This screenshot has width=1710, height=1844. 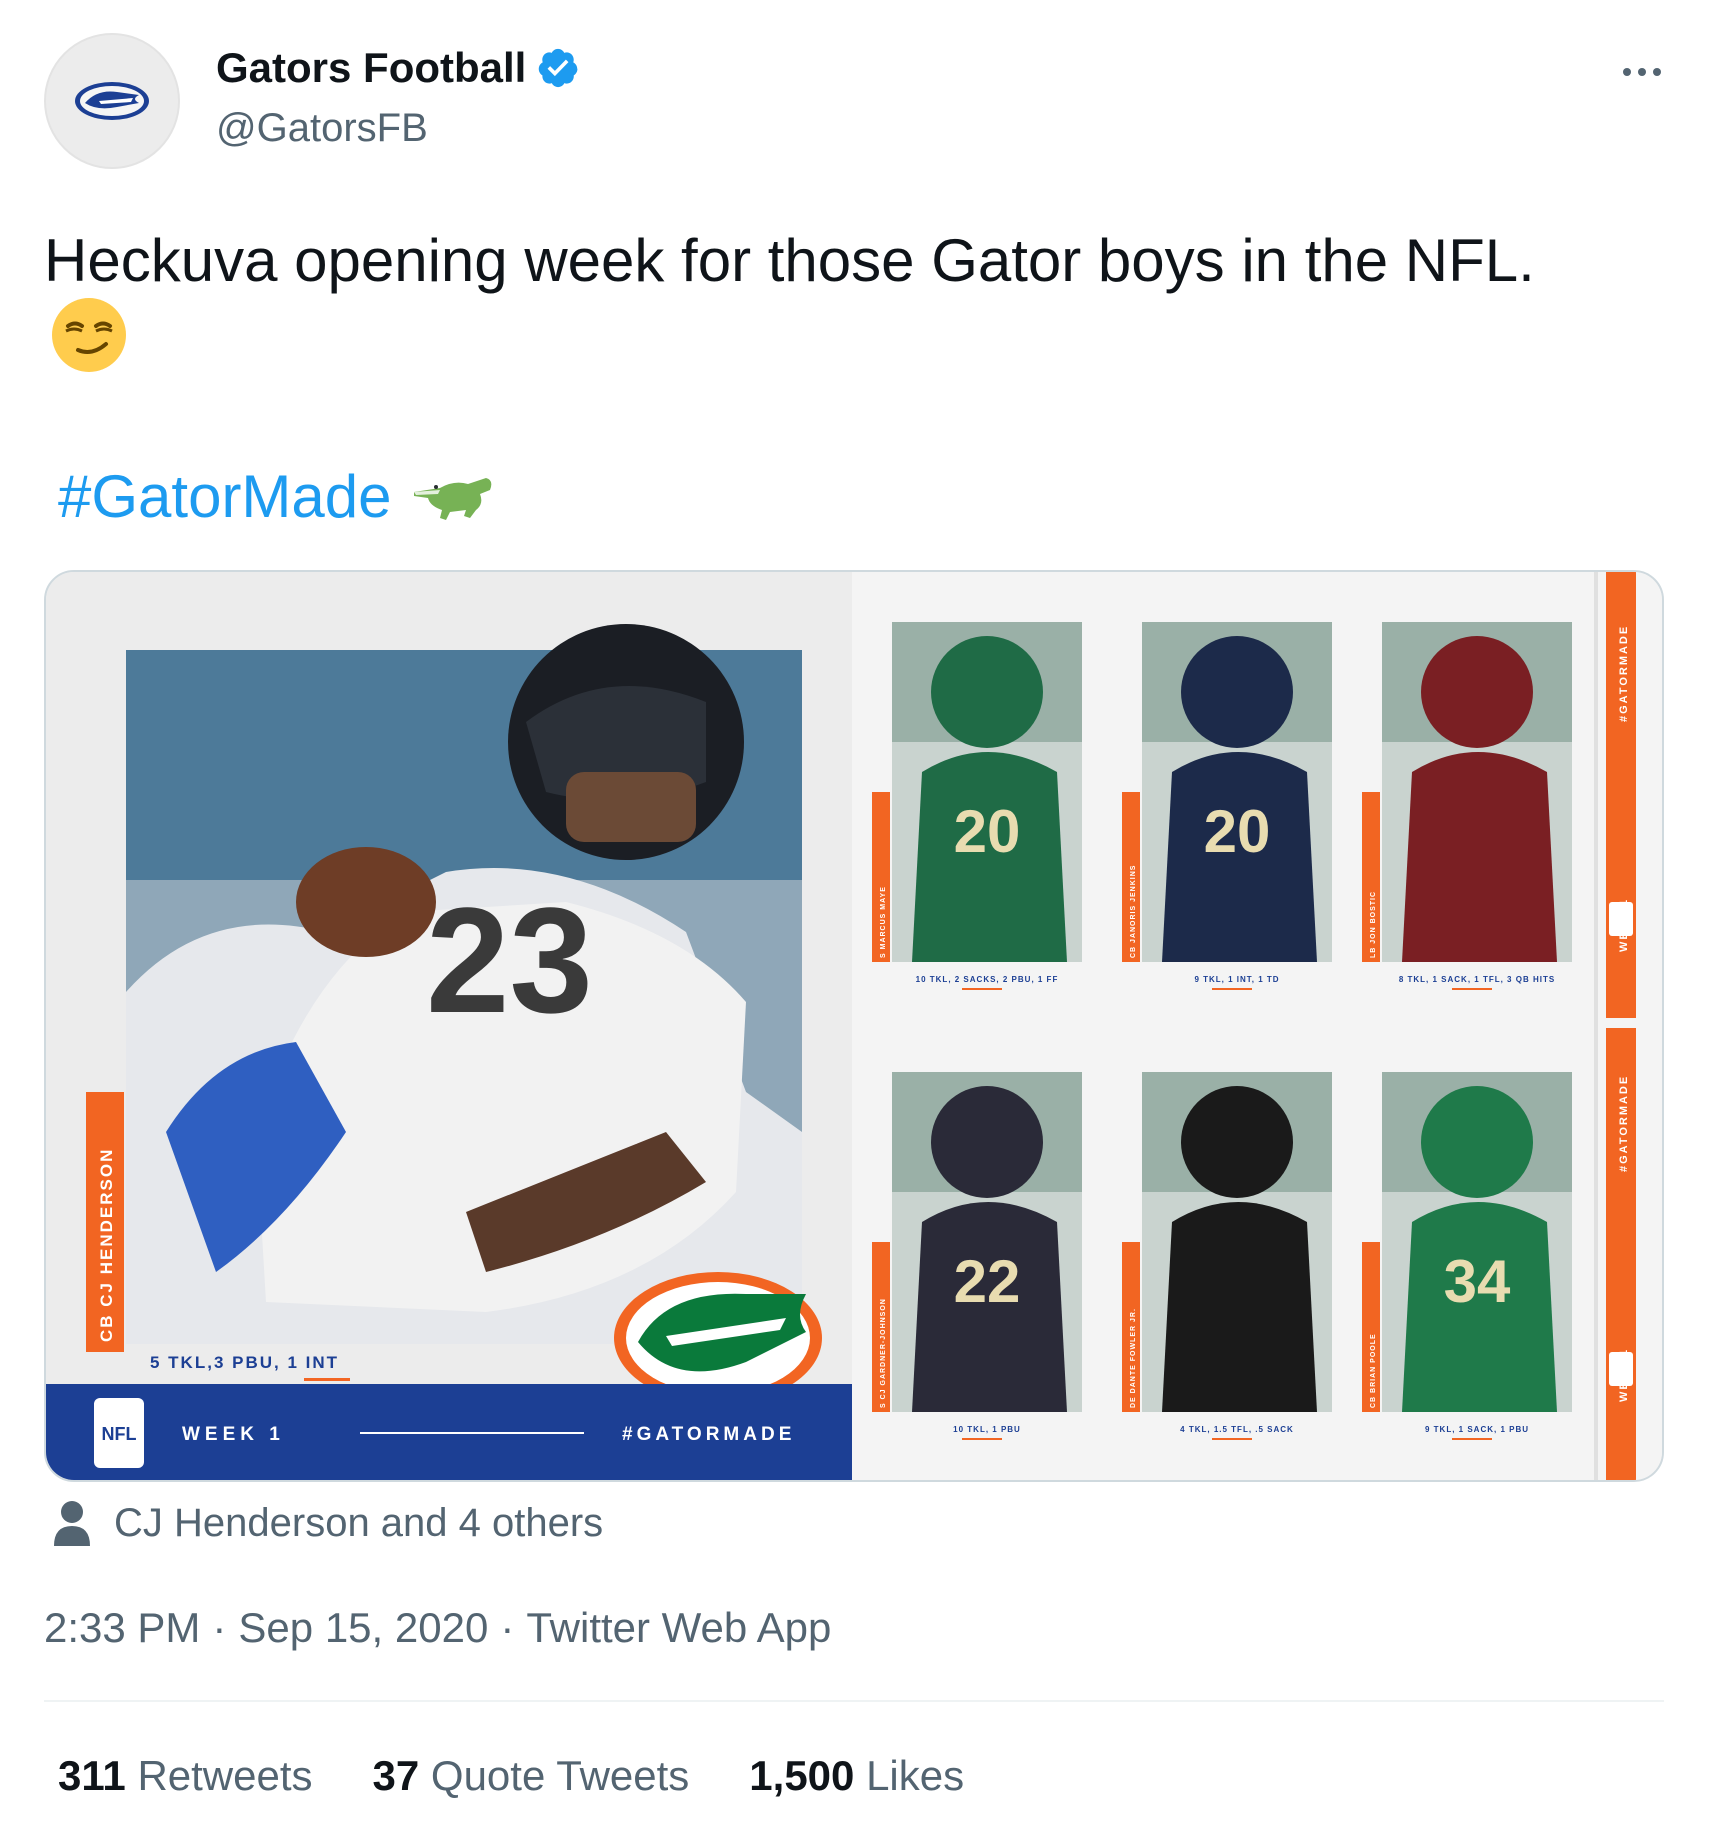 I want to click on player-card: 34 CB BRIAN POOLE 9 TKL, 1 SACK, 1 PBU, so click(x=1467, y=1256).